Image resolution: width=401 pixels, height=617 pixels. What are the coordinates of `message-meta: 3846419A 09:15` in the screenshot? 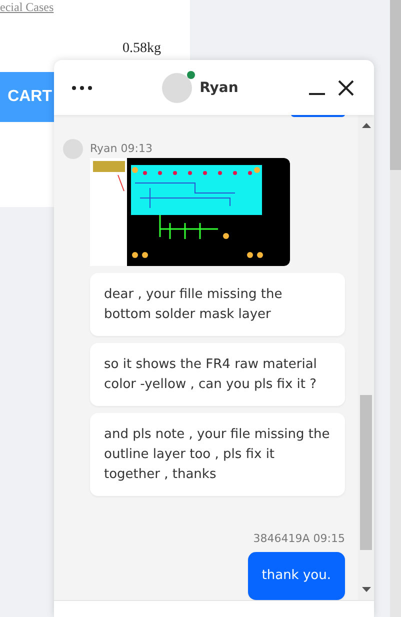 It's located at (299, 538).